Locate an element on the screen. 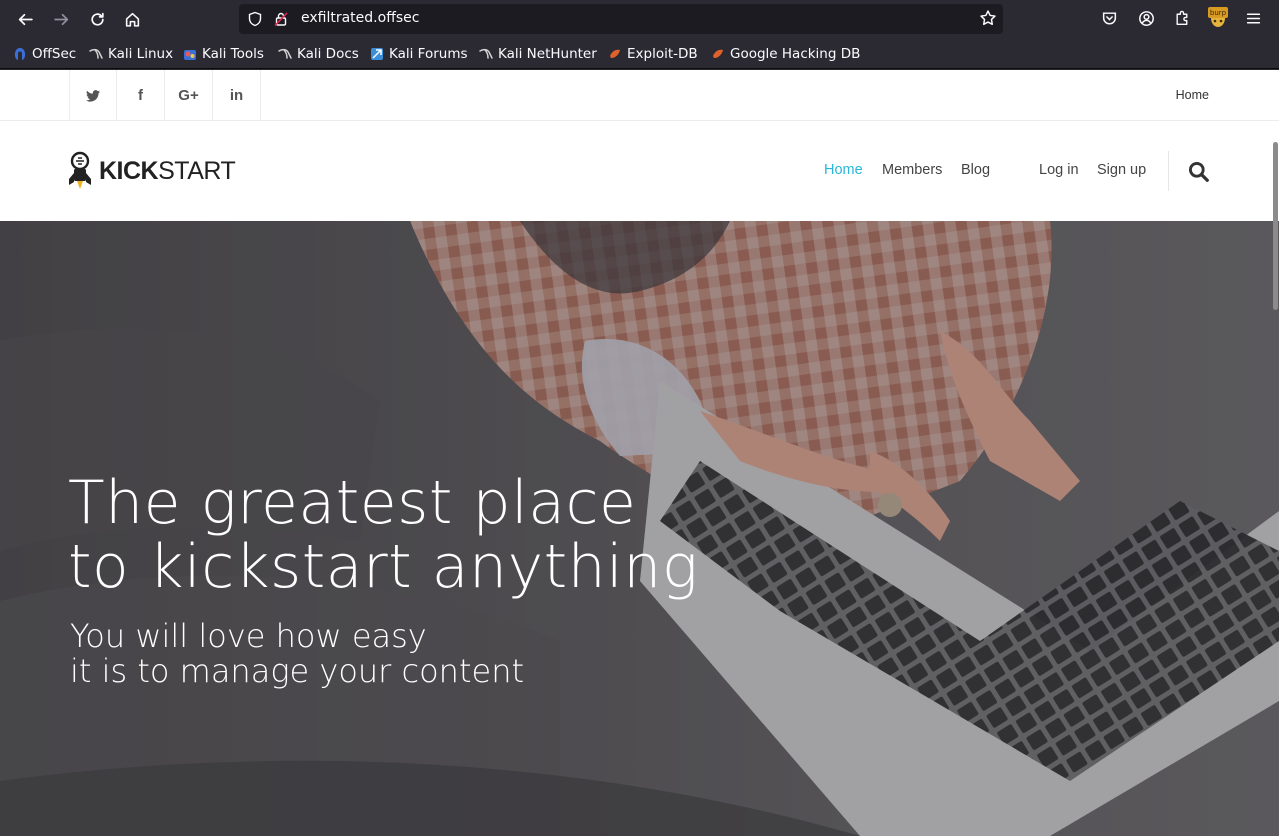  bookmark-label: Kali Tools is located at coordinates (233, 54).